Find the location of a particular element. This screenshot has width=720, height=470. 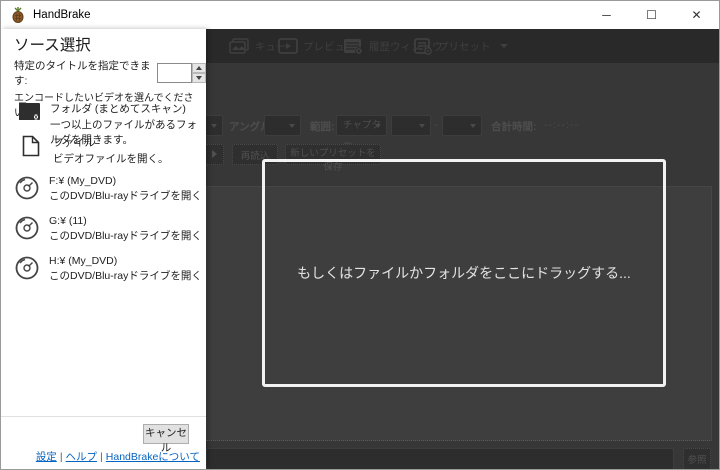

range-label: 範囲: is located at coordinates (322, 127).